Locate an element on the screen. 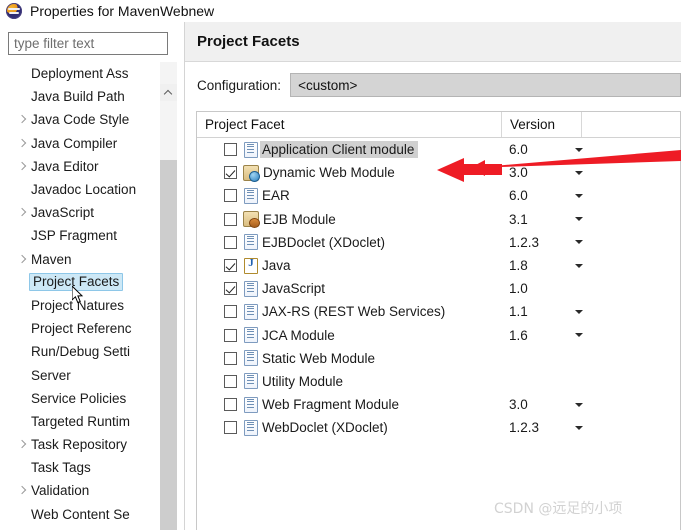 This screenshot has height=530, width=681. sidebar-item-run-debug-setti: Run/Debug Setti is located at coordinates (92, 351).